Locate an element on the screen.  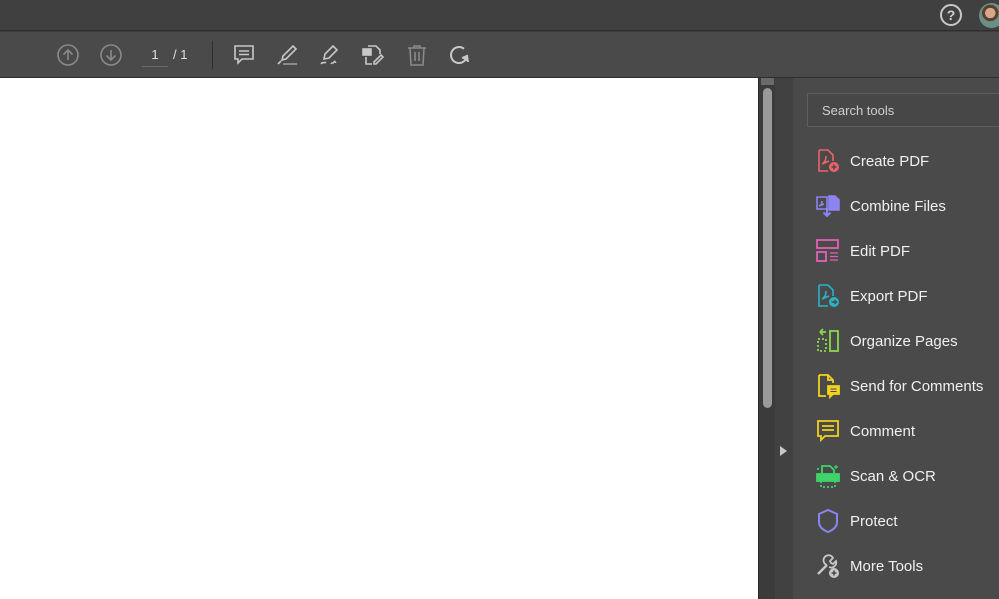
more-tools-icon is located at coordinates (828, 566).